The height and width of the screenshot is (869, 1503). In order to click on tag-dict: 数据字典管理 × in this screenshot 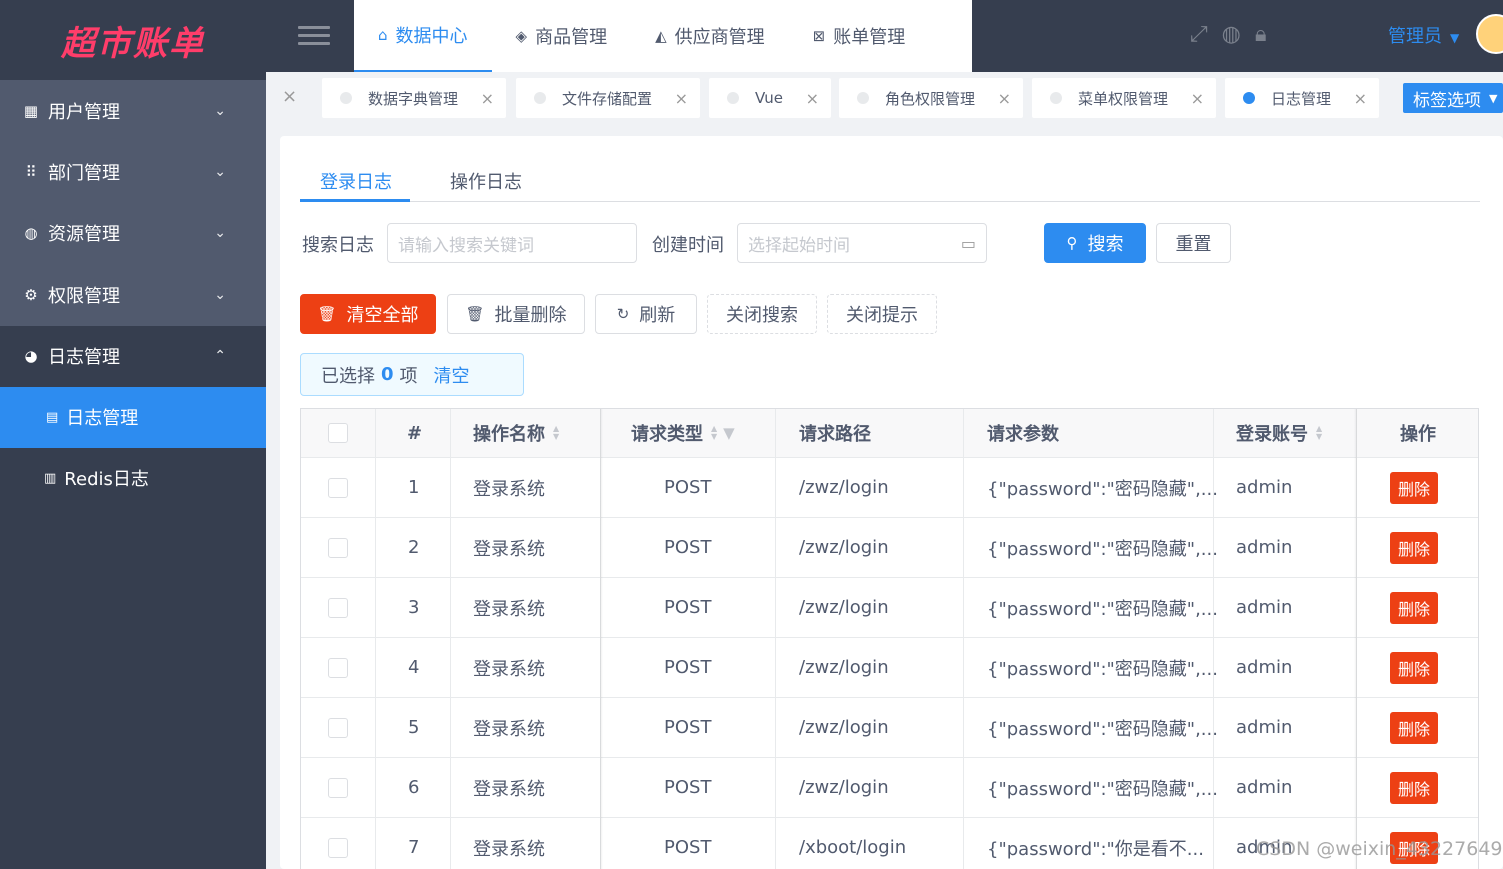, I will do `click(414, 98)`.